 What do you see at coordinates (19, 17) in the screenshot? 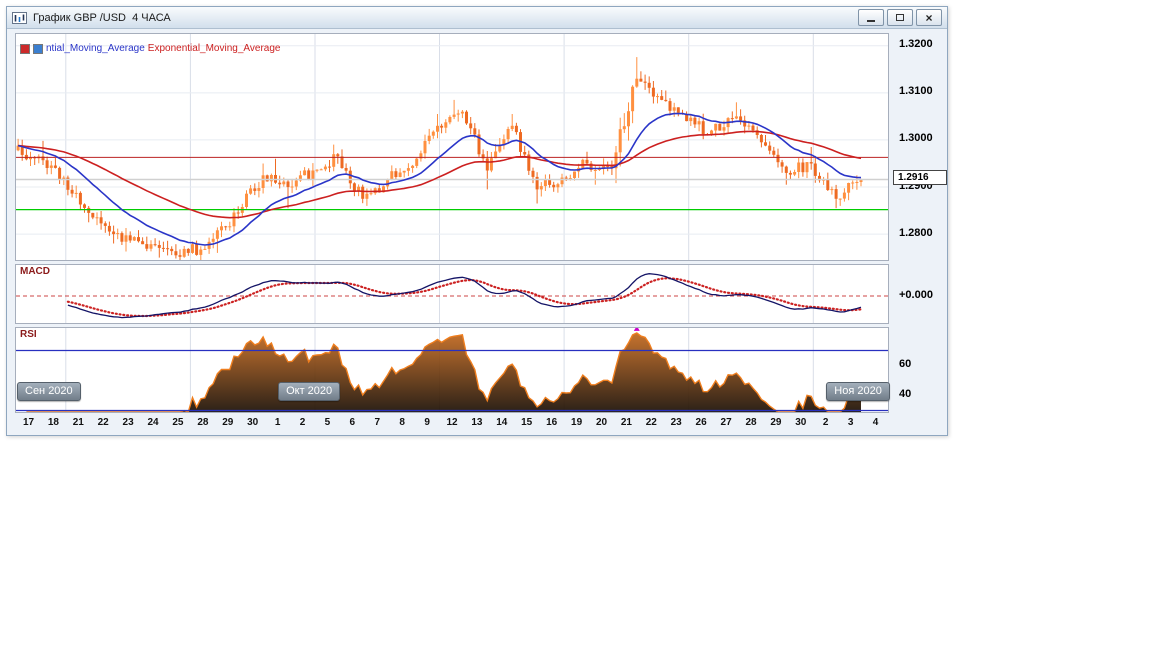
I see `candlestick-chart-icon` at bounding box center [19, 17].